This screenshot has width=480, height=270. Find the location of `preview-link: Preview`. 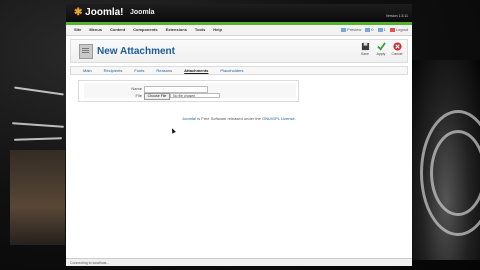

preview-link: Preview is located at coordinates (351, 29).